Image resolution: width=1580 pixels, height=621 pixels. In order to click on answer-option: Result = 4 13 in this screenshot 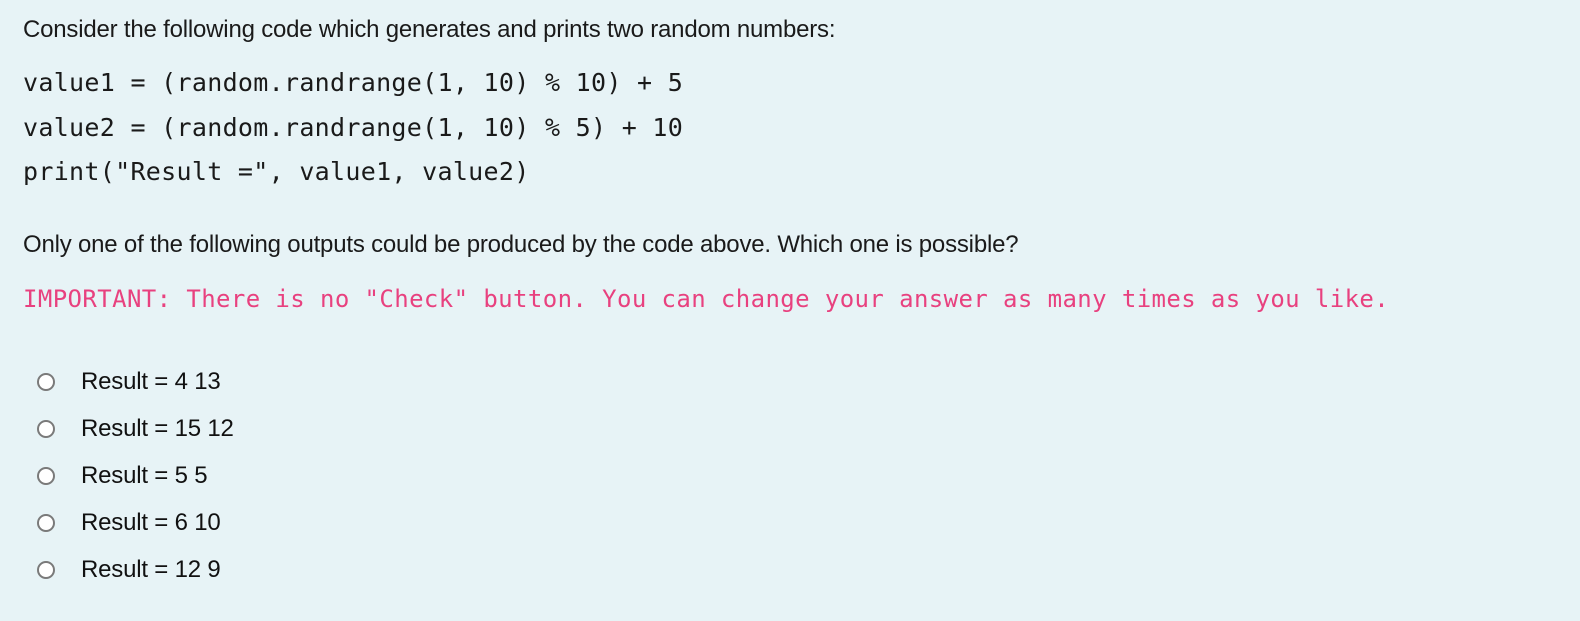, I will do `click(129, 382)`.